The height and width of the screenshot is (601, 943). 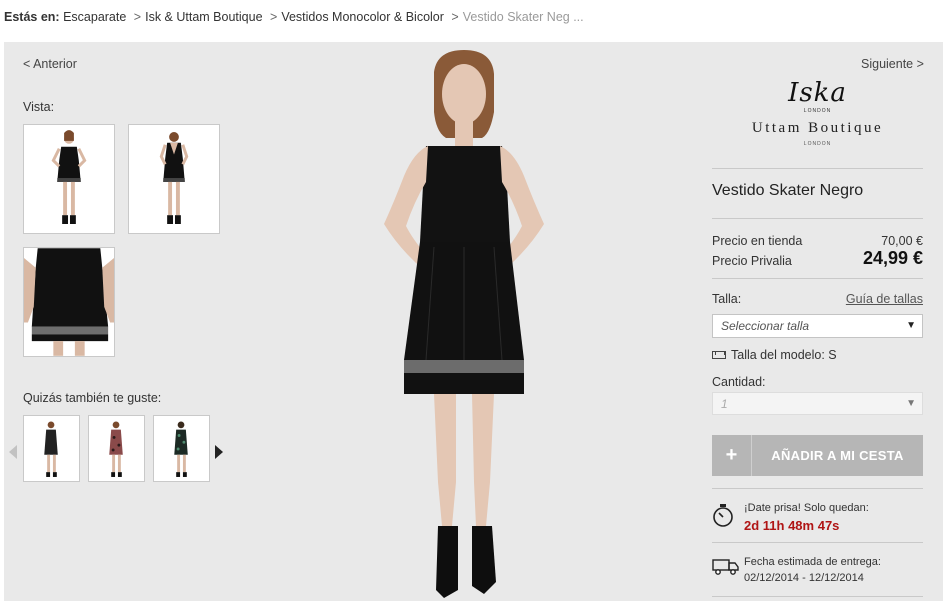 What do you see at coordinates (32, 17) in the screenshot?
I see `breadcrumb-label: Estás en:` at bounding box center [32, 17].